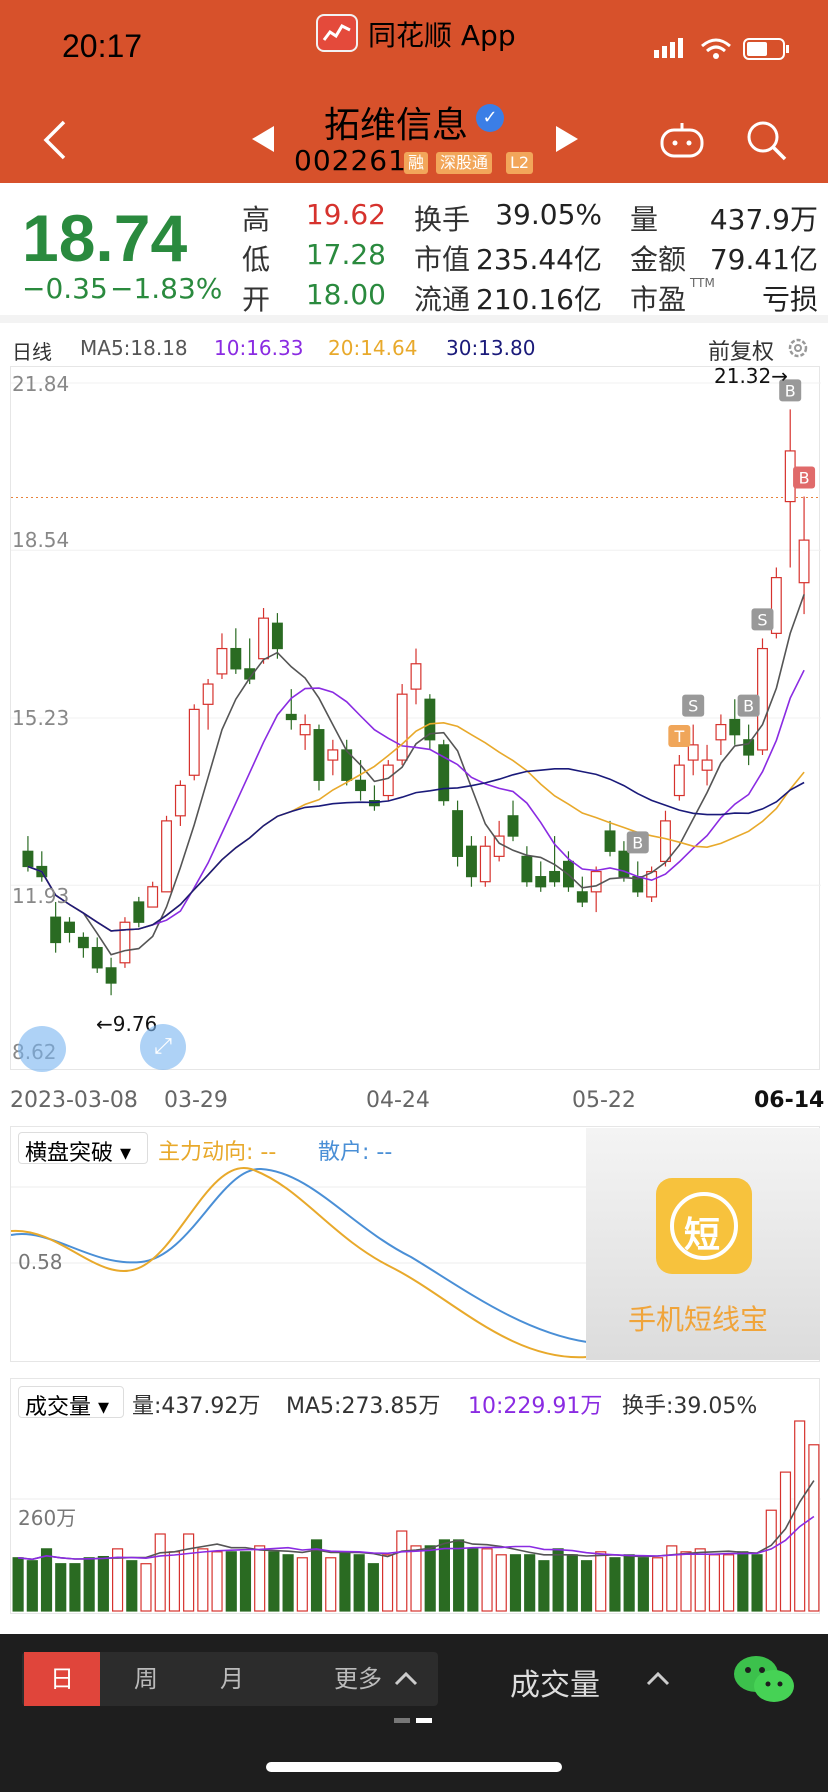 The width and height of the screenshot is (828, 1792). I want to click on ad-text: 手机短线宝, so click(698, 1318).